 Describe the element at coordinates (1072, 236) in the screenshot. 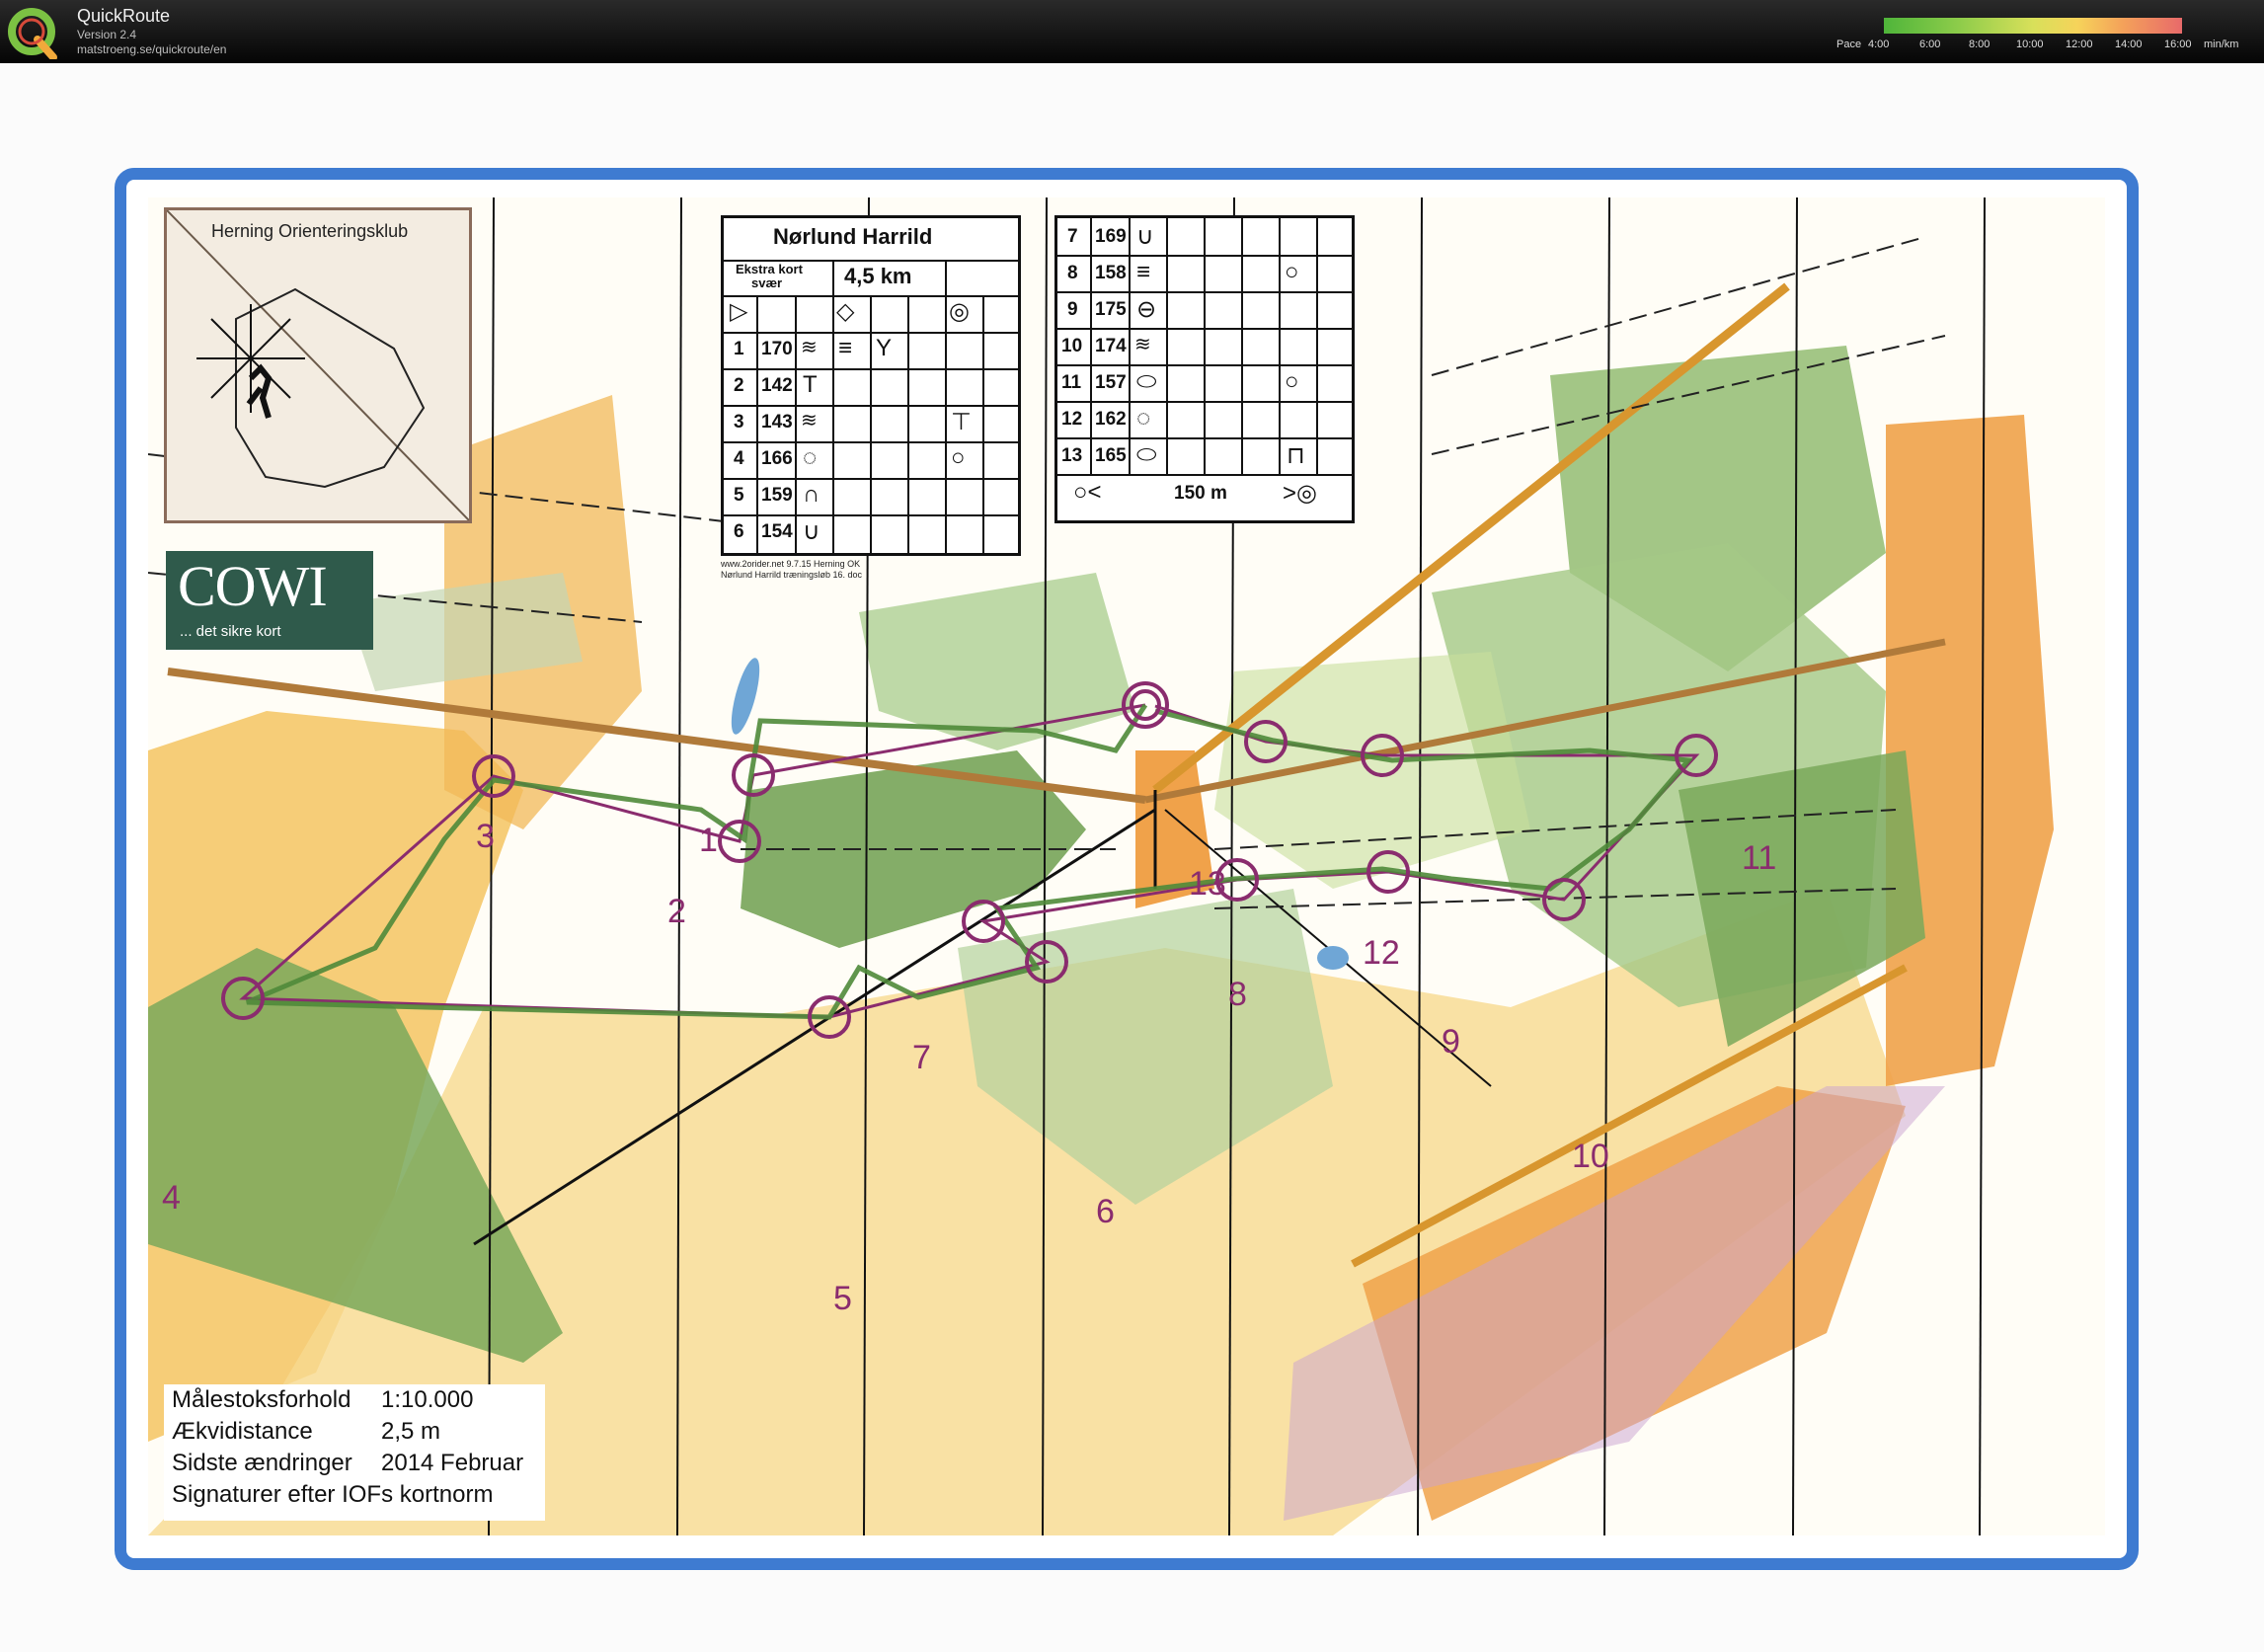

I see `control-number: 7` at that location.